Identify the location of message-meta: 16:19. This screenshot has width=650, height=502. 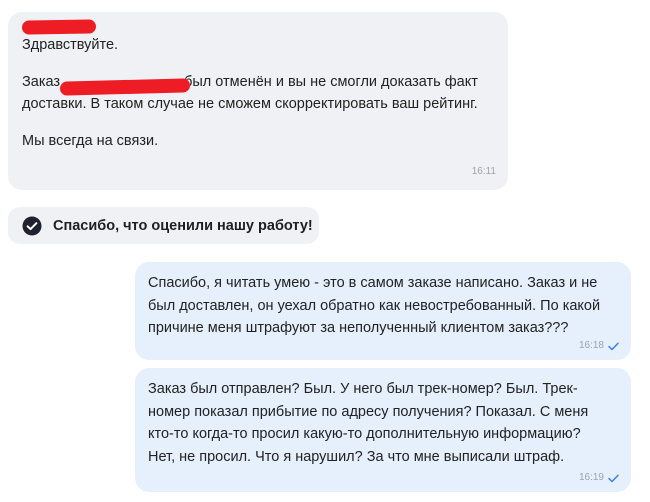
(599, 478).